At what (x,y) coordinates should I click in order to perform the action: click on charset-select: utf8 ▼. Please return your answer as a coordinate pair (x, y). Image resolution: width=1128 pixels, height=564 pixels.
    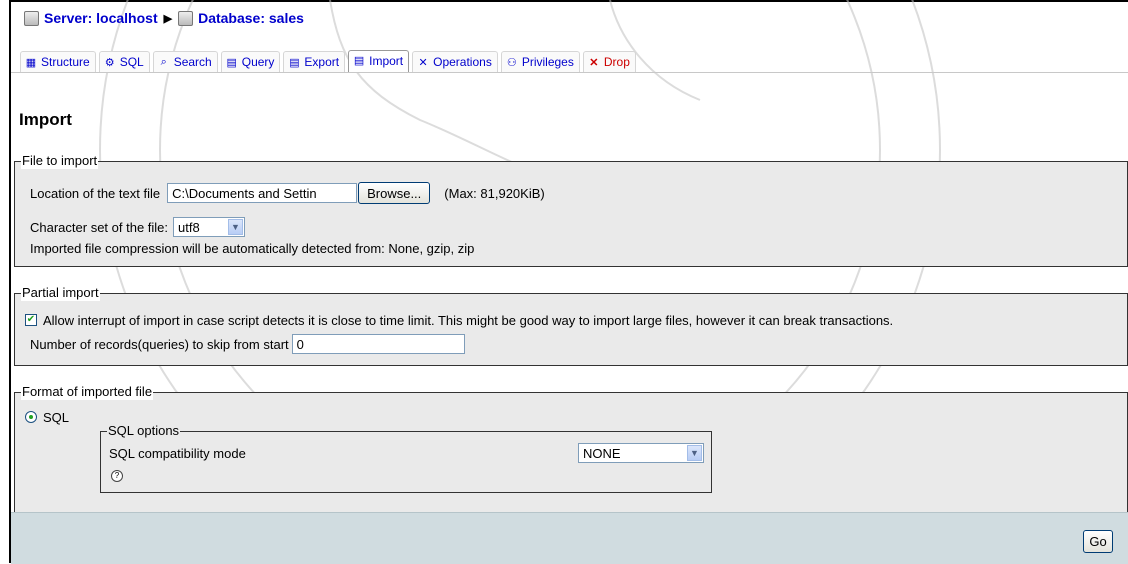
    Looking at the image, I should click on (209, 227).